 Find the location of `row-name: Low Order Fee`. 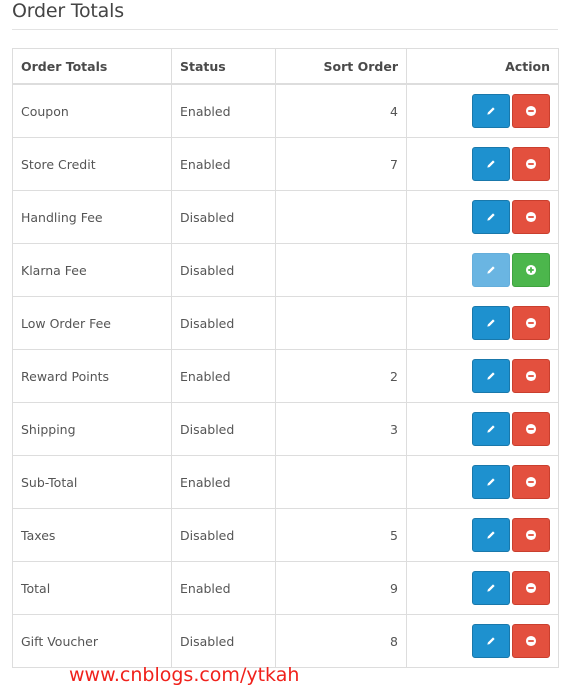

row-name: Low Order Fee is located at coordinates (92, 323).